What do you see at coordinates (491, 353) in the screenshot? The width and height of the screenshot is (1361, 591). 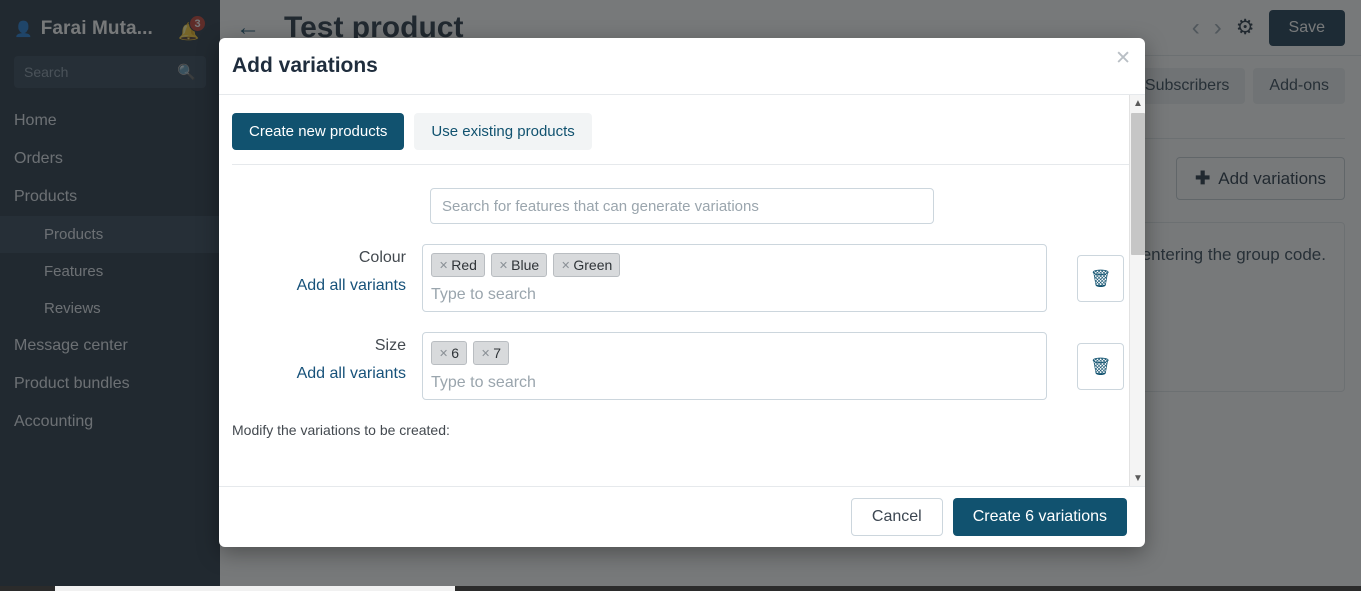 I see `token-chip: ✕ 7` at bounding box center [491, 353].